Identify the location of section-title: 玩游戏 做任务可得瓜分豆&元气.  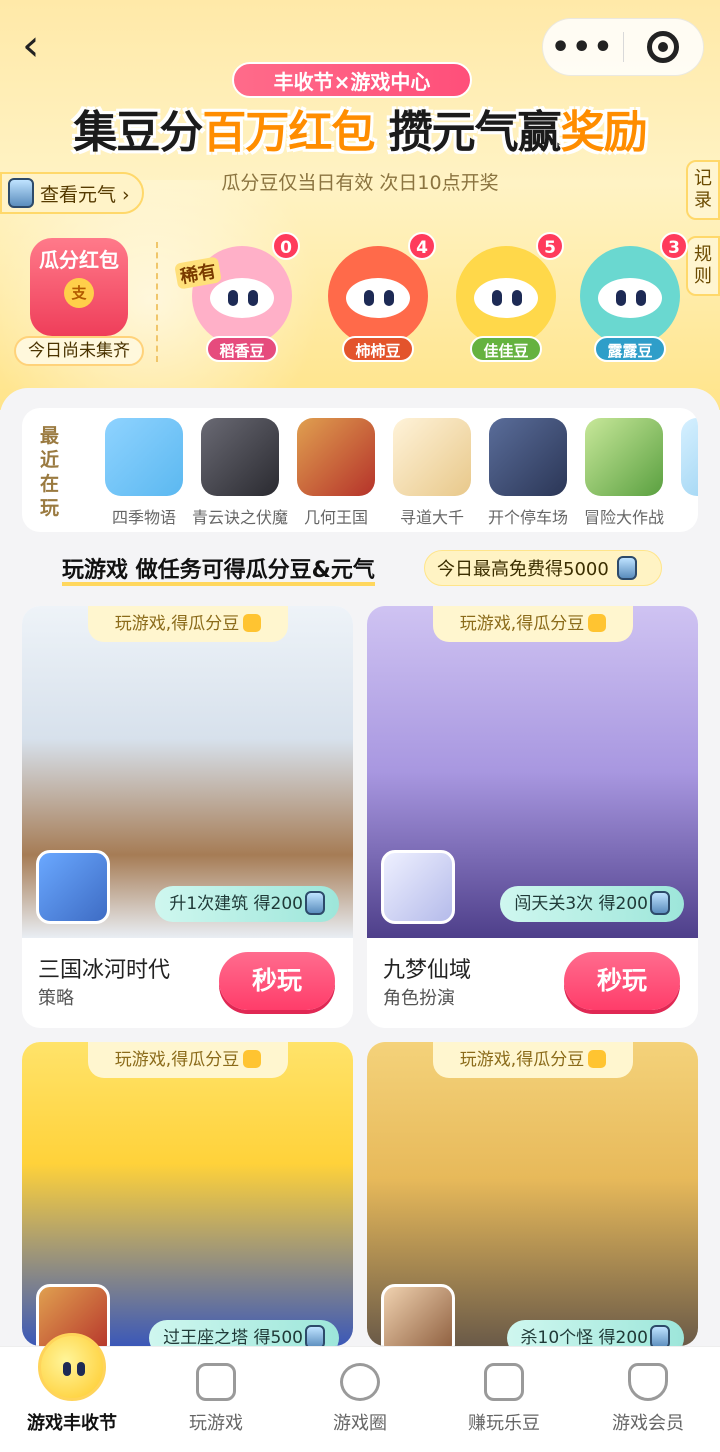
(218, 569).